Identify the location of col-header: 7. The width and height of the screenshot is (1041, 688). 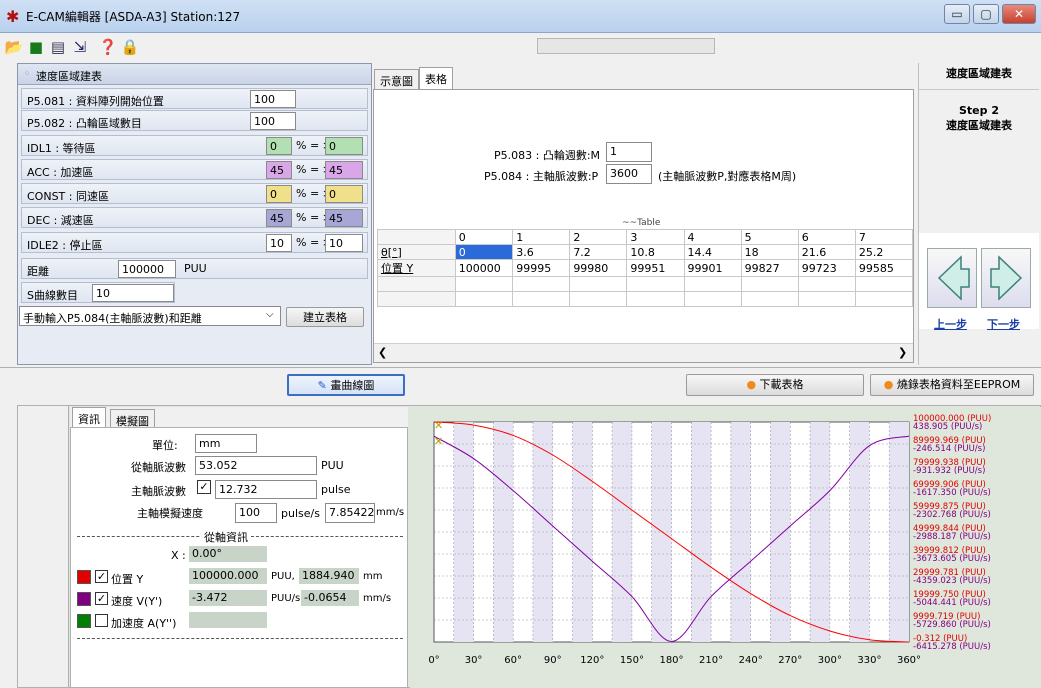
(884, 237).